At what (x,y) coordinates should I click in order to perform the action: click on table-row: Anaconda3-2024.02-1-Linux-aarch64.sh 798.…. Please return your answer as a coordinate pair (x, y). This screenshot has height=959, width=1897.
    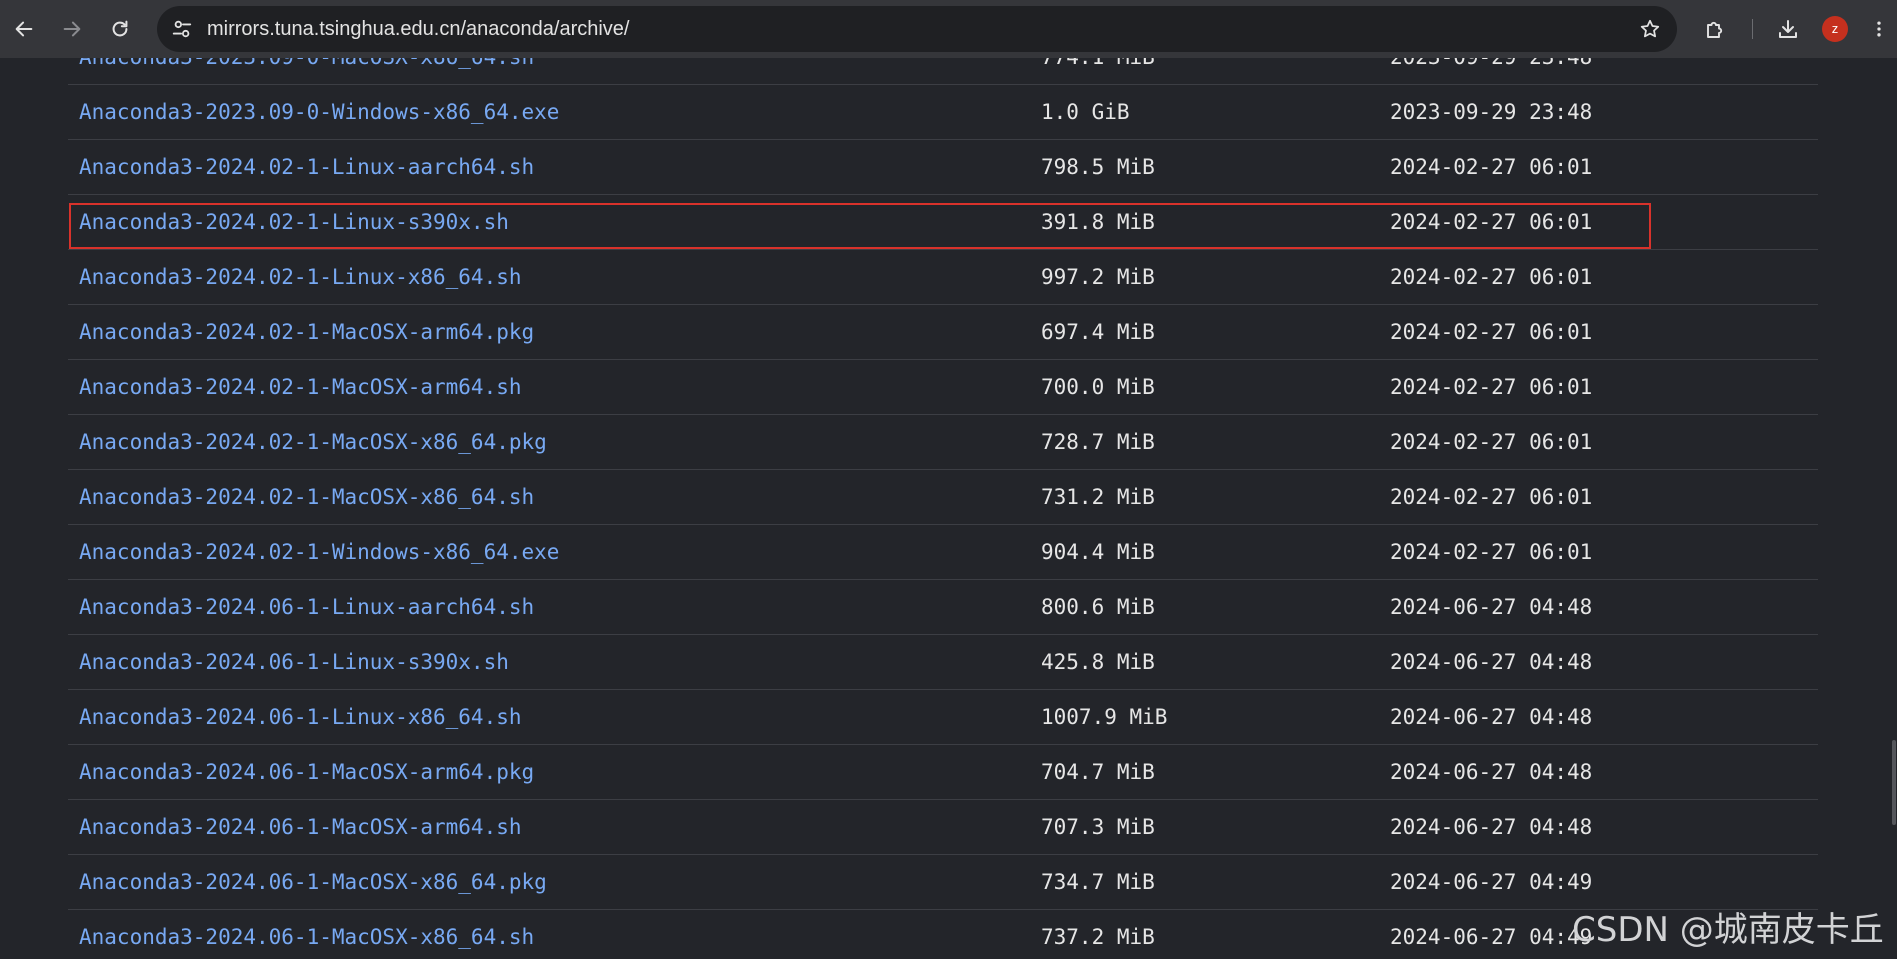
    Looking at the image, I should click on (943, 167).